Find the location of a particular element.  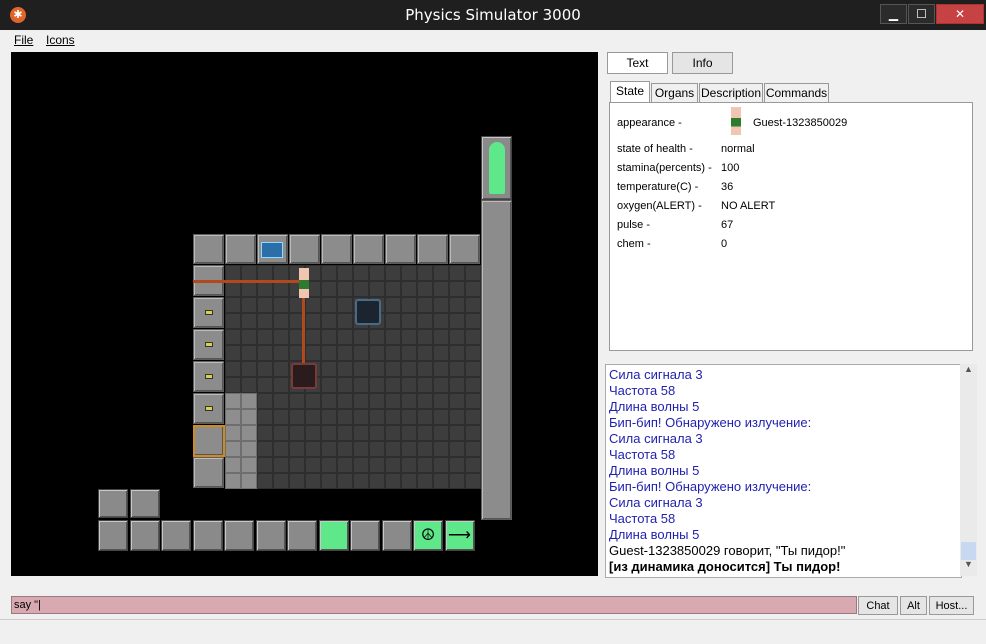

peace-icon: ☮ is located at coordinates (428, 535).